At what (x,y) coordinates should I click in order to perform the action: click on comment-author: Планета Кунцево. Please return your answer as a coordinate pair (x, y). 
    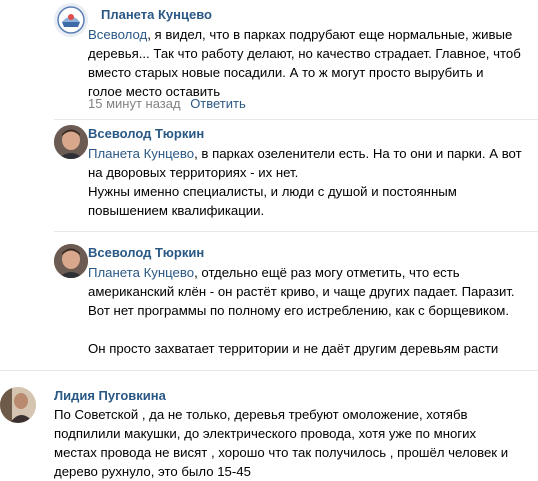
    Looking at the image, I should click on (156, 15).